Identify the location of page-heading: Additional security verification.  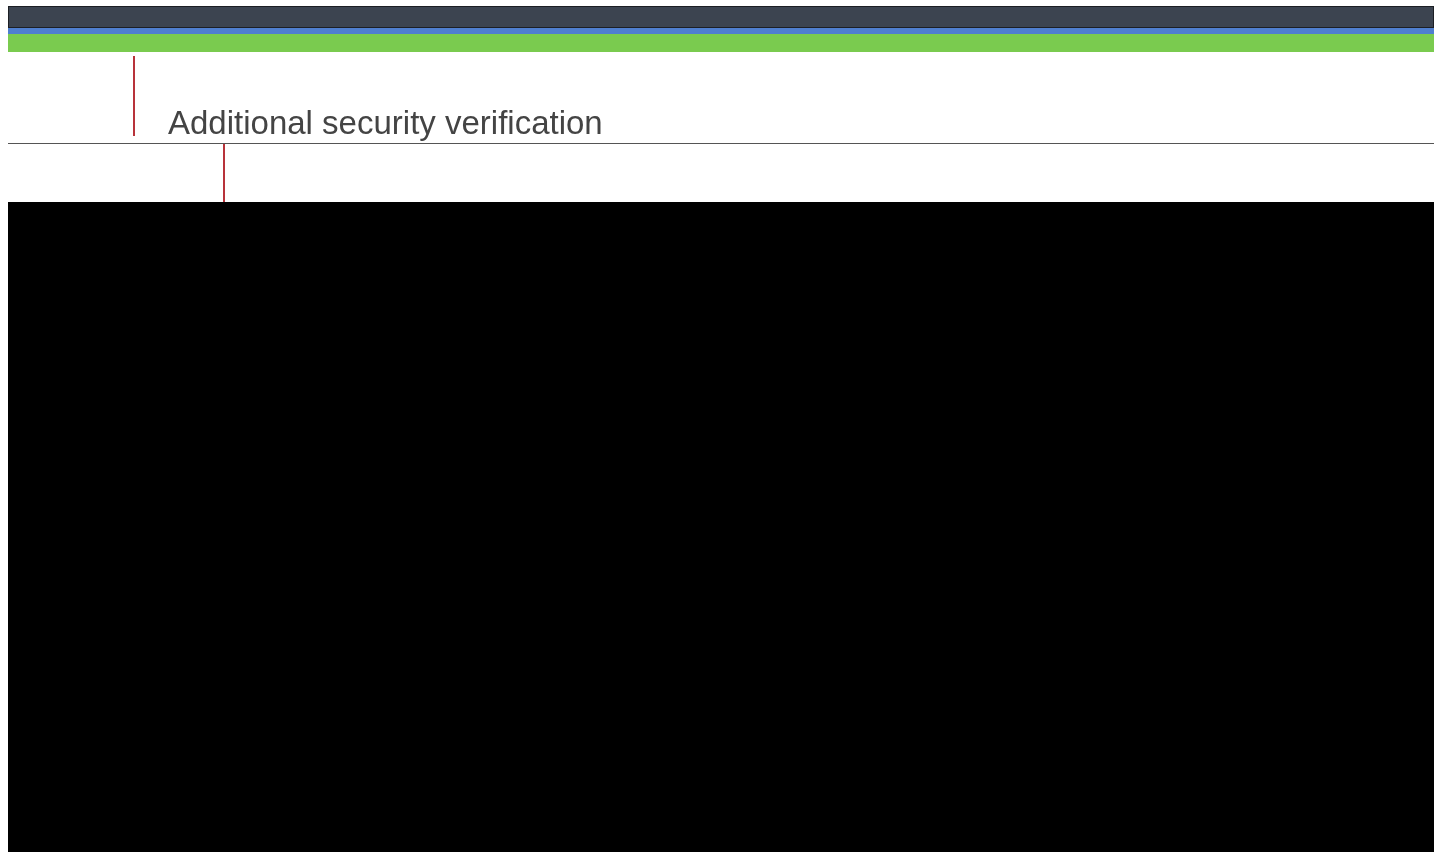
(385, 124).